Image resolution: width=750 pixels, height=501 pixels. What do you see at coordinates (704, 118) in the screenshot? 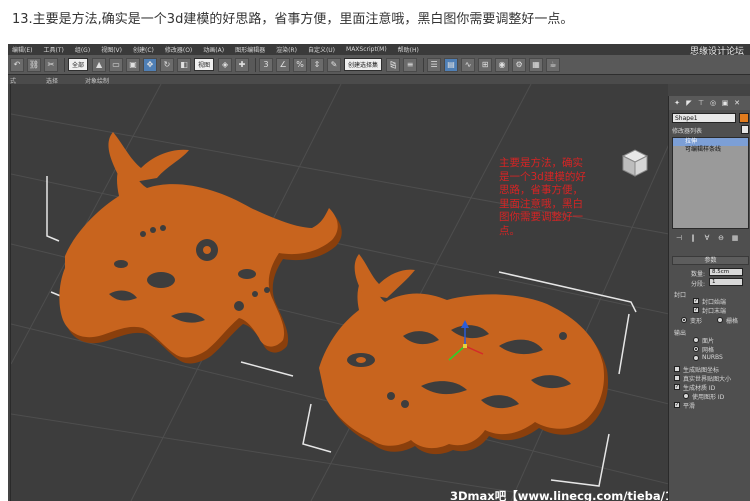
I see `object-name-field: Shape1` at bounding box center [704, 118].